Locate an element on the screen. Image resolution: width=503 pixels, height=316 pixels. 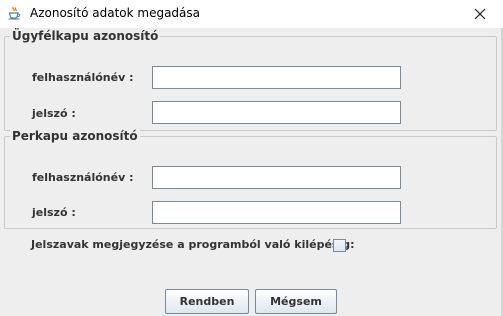
perkapu-password-label: jelszó : is located at coordinates (54, 212).